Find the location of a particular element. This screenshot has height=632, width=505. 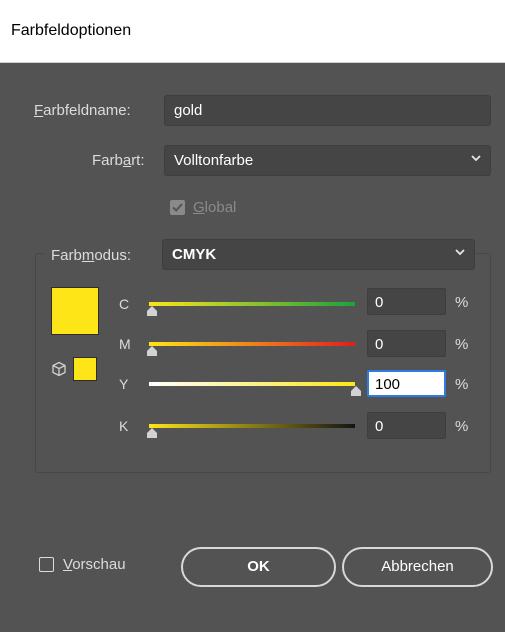

global-checkbox is located at coordinates (177, 207).